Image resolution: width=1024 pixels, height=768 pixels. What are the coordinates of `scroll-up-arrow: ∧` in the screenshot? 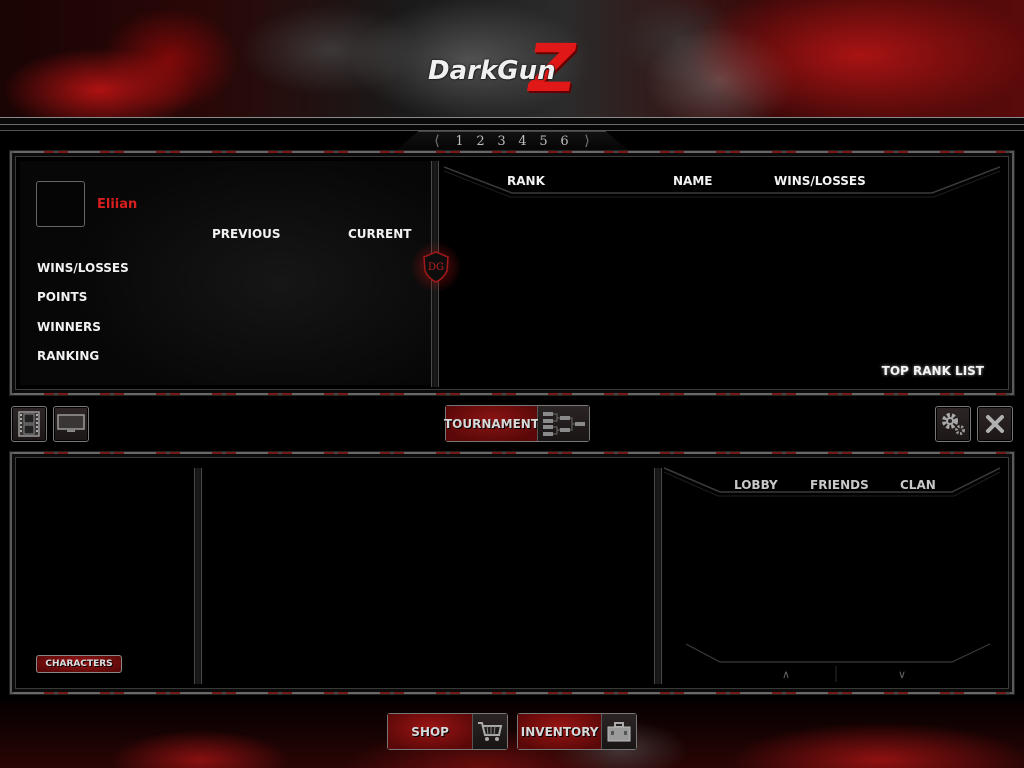 It's located at (786, 674).